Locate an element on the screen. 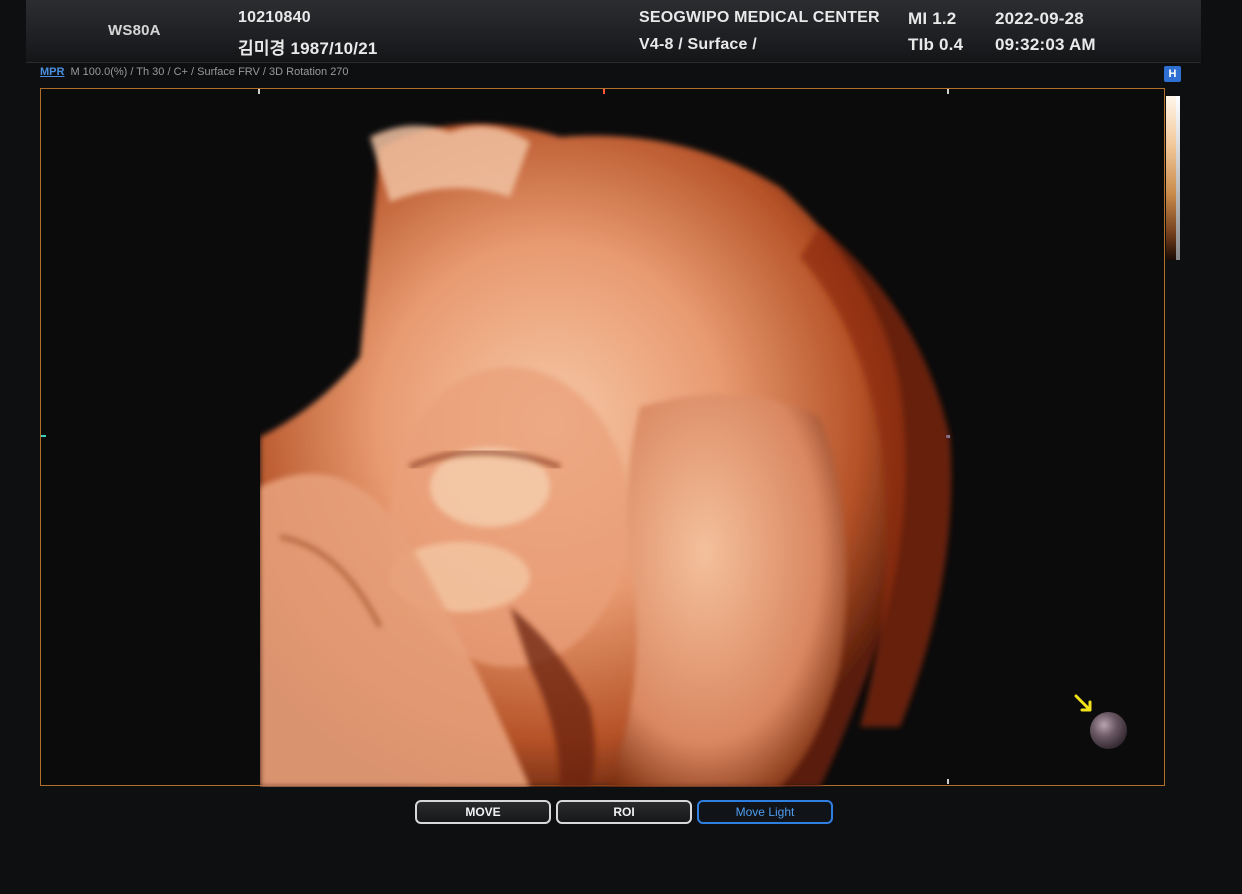  roi-button: ROI is located at coordinates (624, 812).